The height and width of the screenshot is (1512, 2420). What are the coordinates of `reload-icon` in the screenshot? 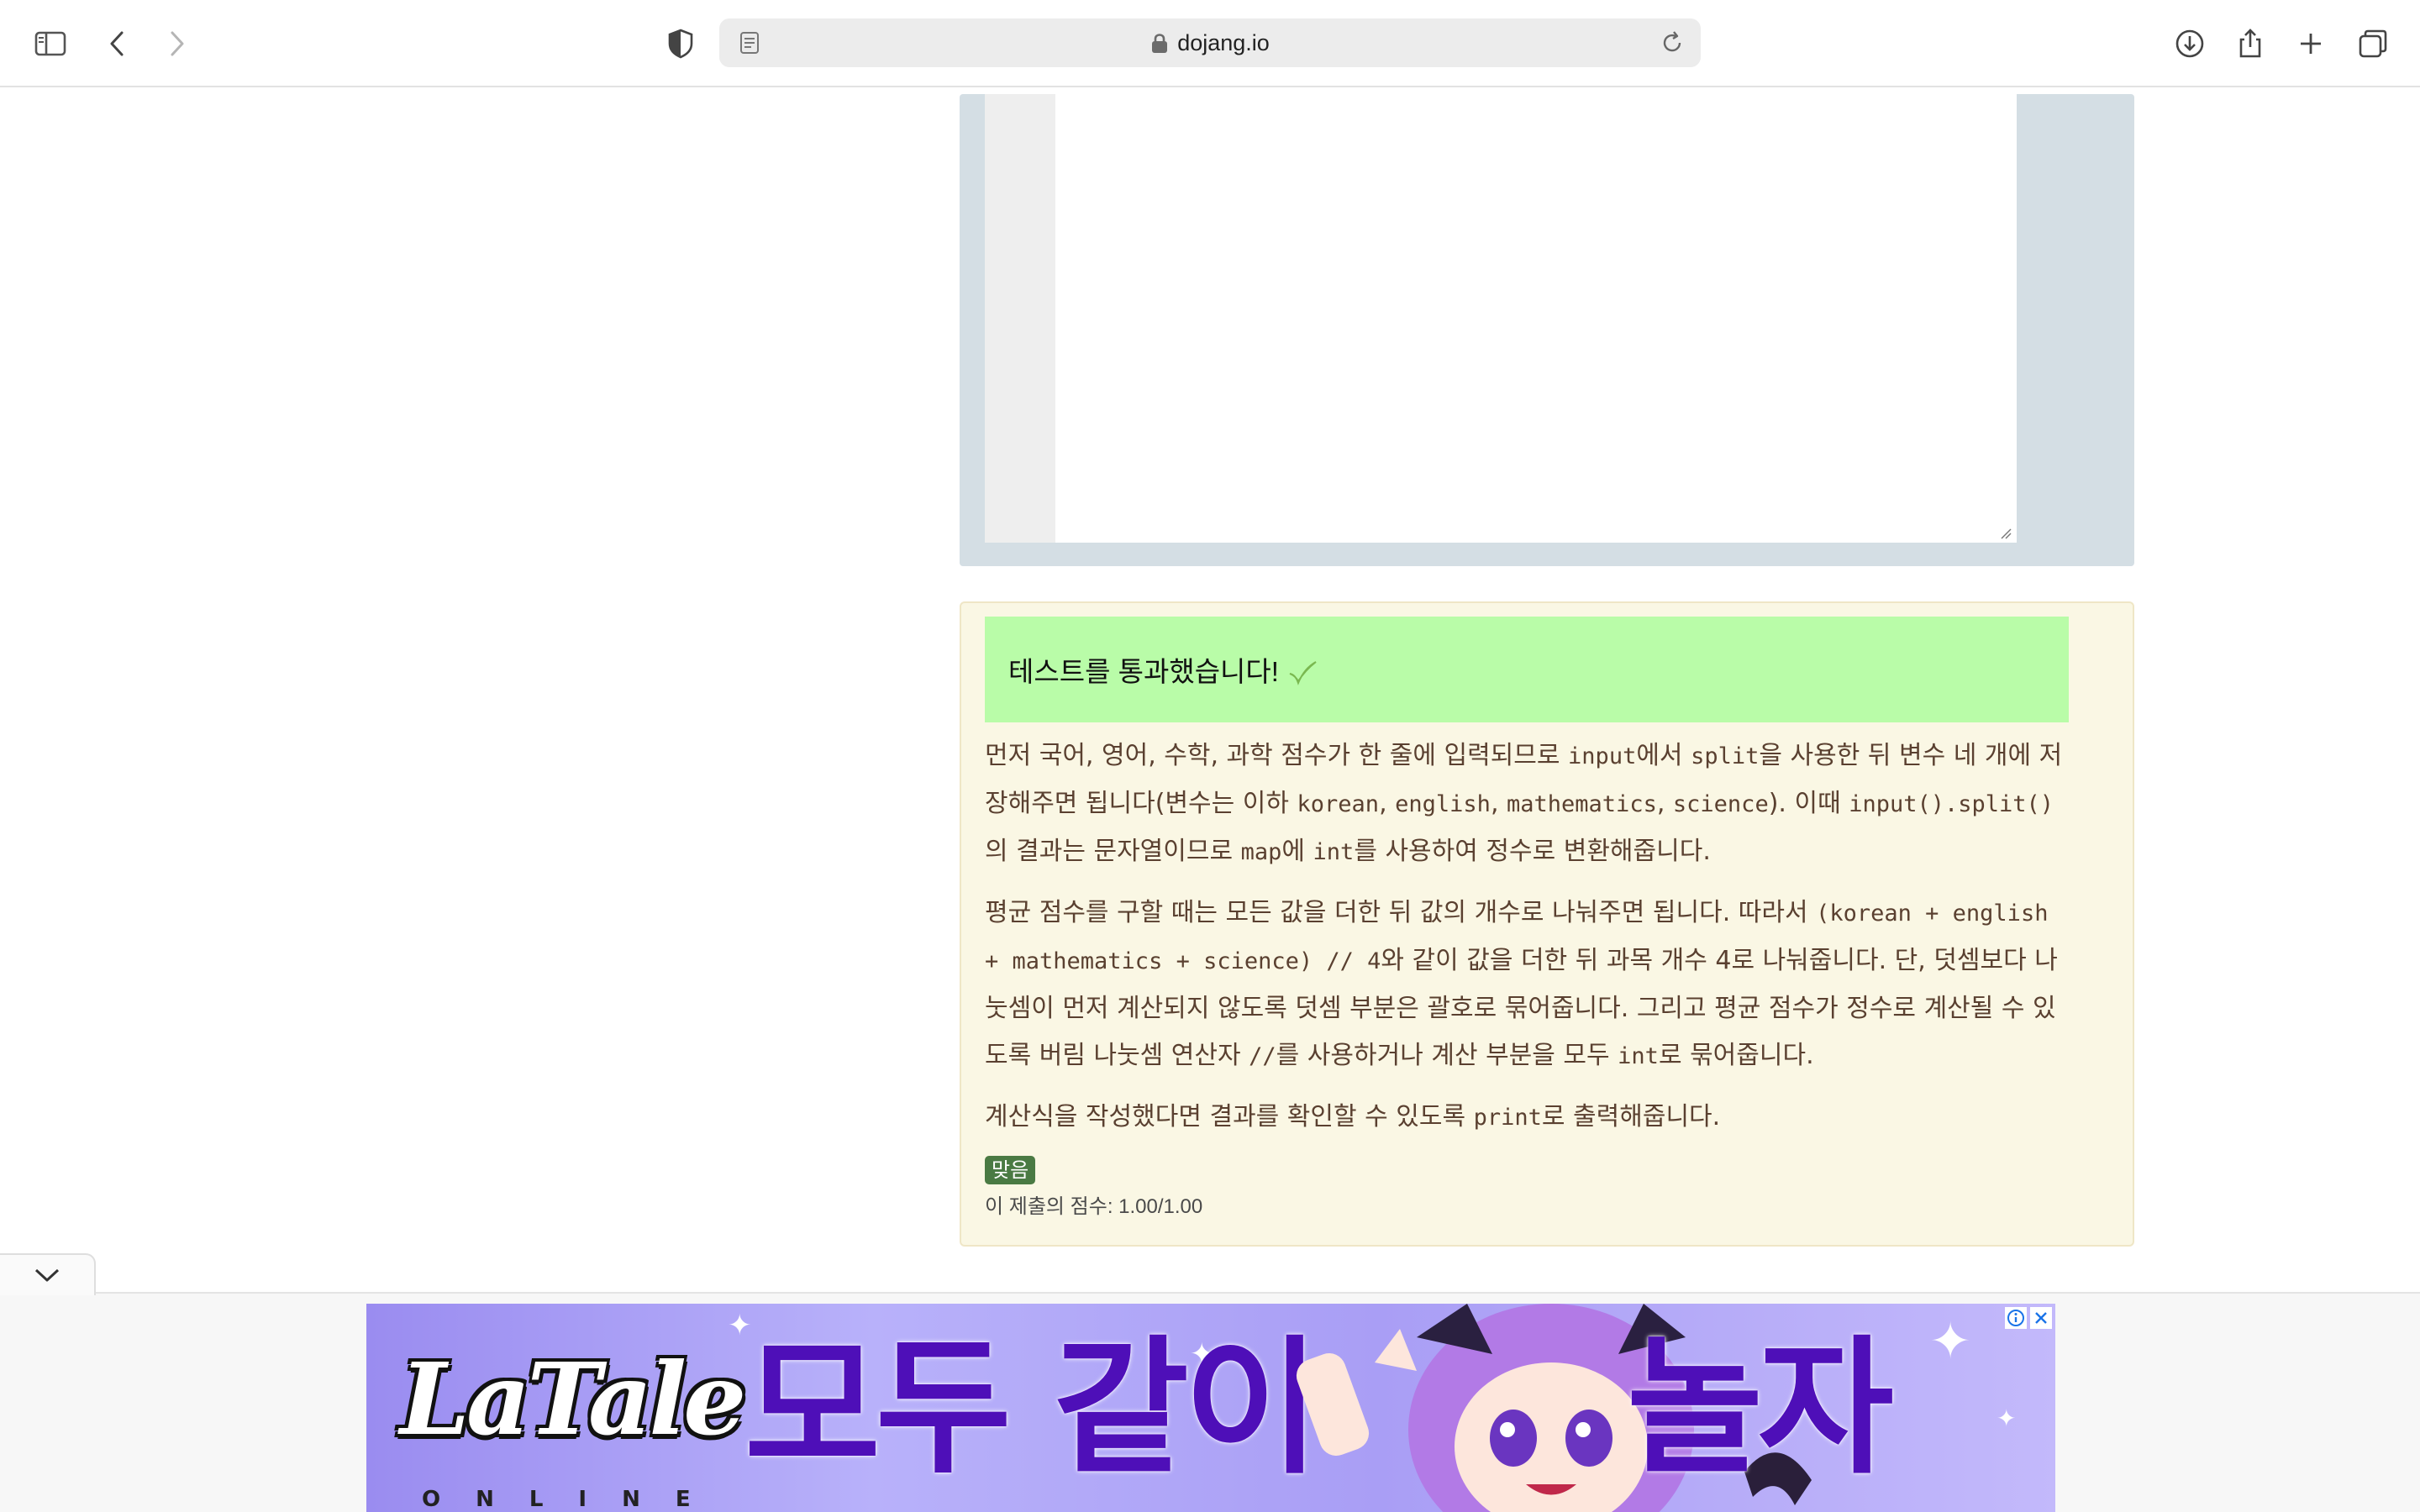 It's located at (1673, 42).